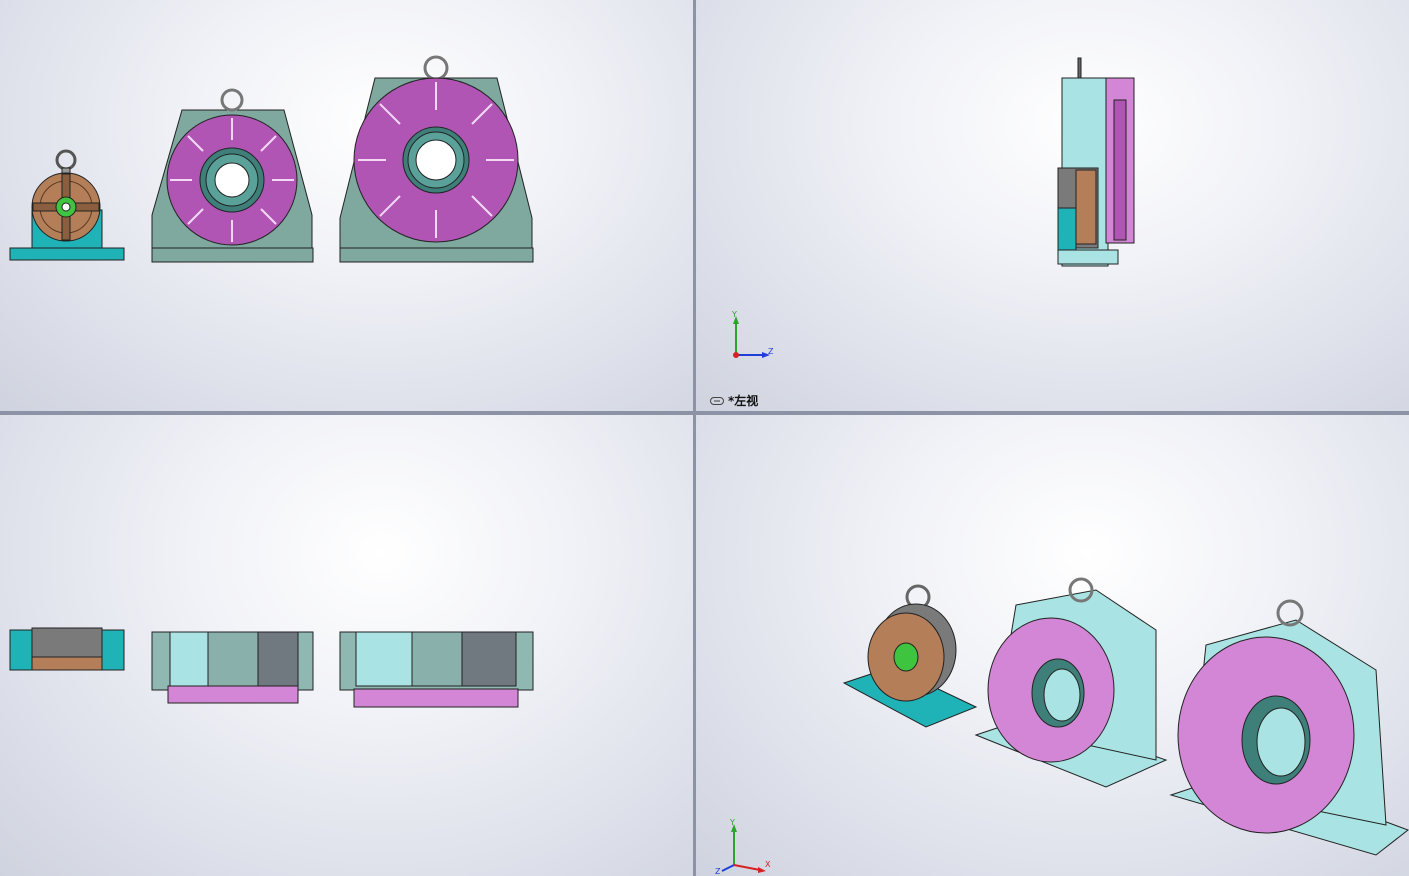 The image size is (1409, 876). Describe the element at coordinates (232, 175) in the screenshot. I see `medium-fixture-front` at that location.